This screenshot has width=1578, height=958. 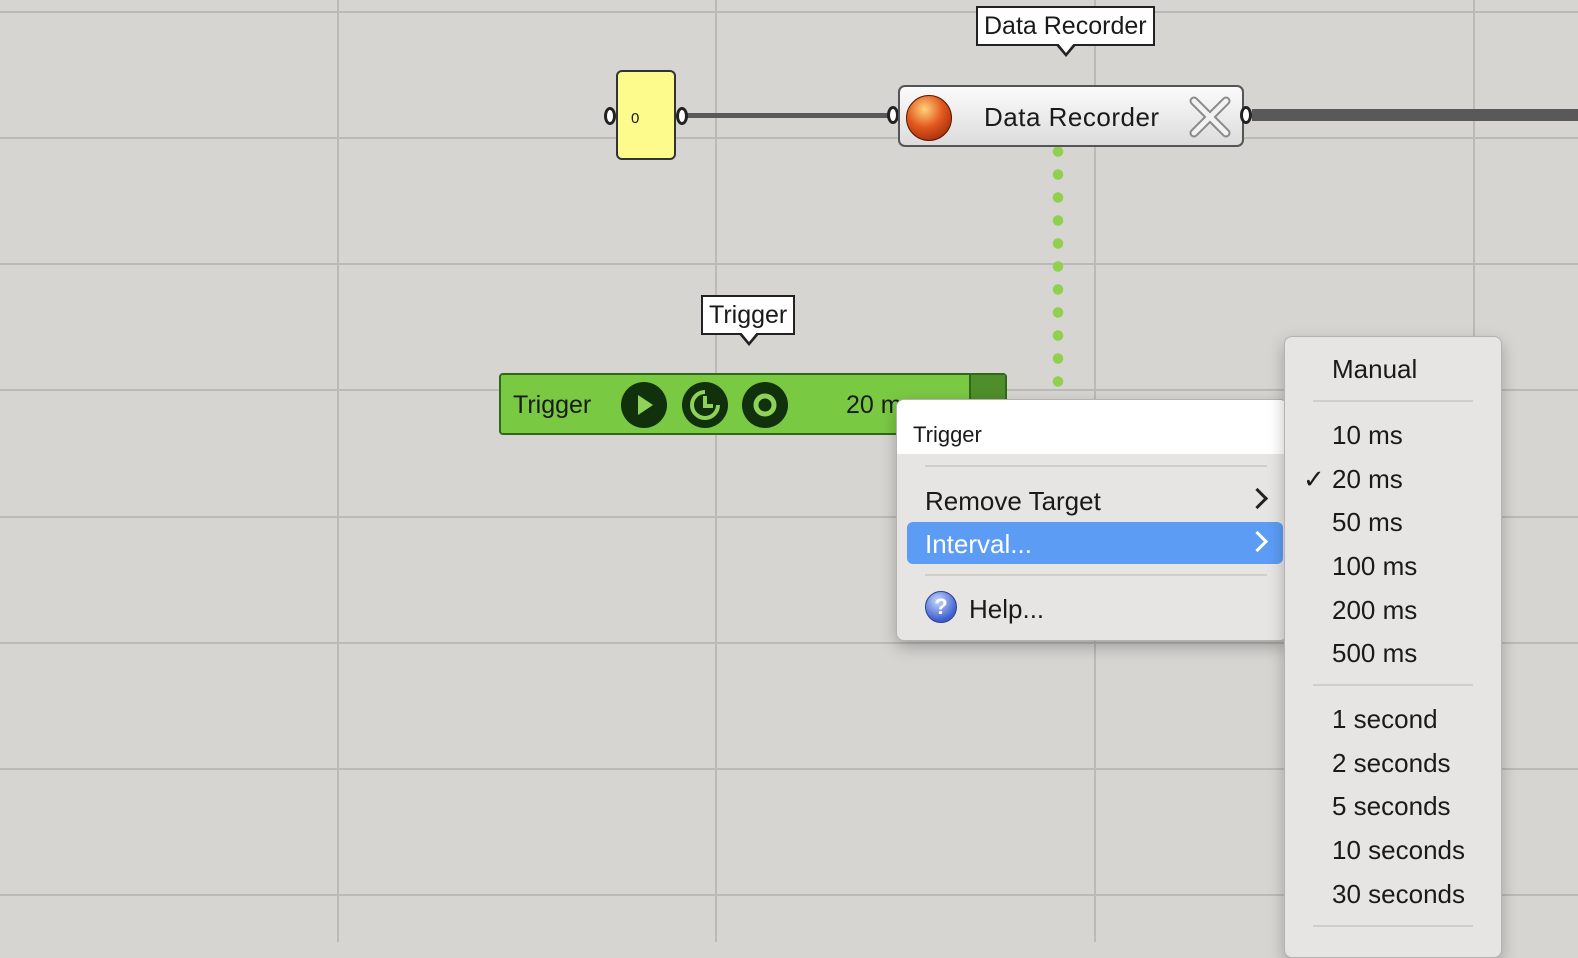 What do you see at coordinates (682, 116) in the screenshot?
I see `number-output-port` at bounding box center [682, 116].